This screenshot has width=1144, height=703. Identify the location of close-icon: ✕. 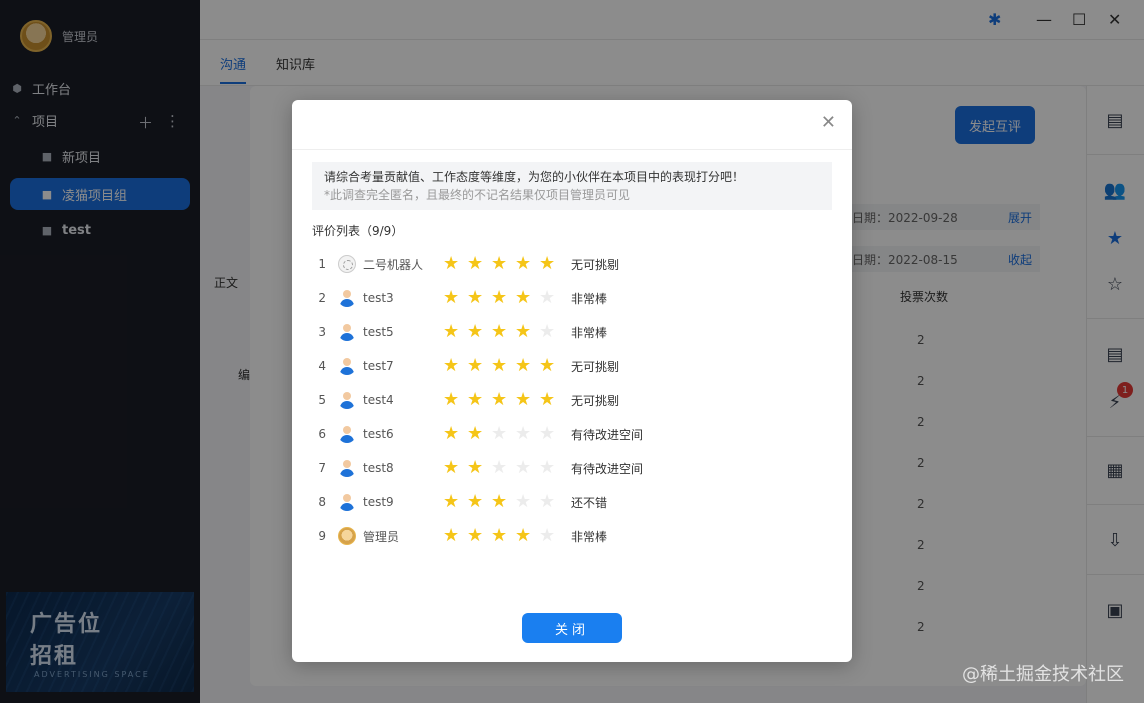
(828, 123).